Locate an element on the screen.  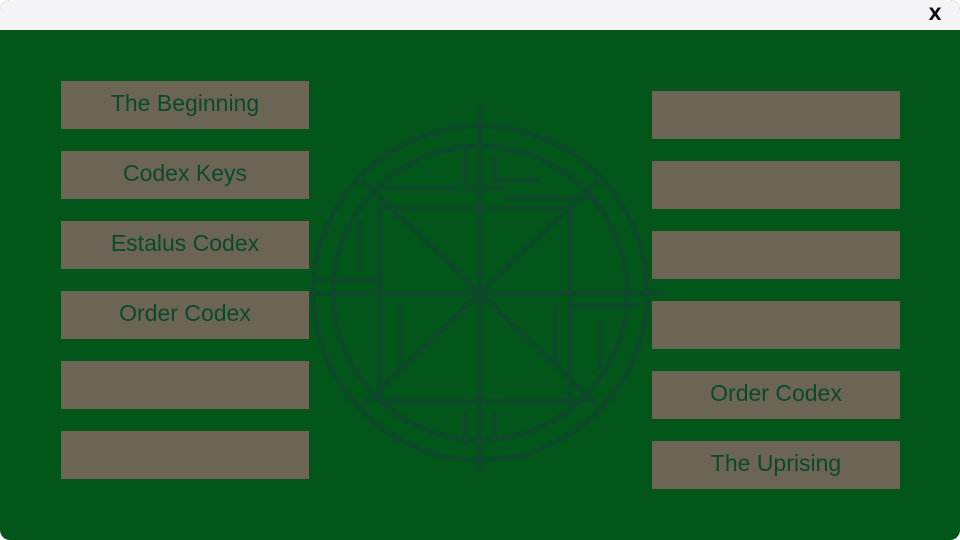
codex-entry-the-uprising: The Uprising is located at coordinates (776, 465).